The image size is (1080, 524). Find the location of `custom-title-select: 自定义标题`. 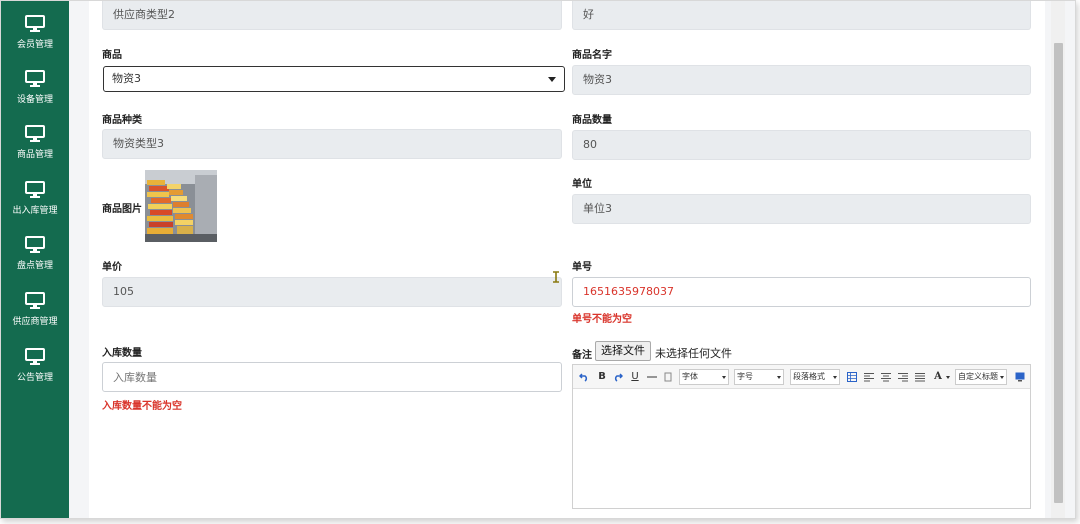

custom-title-select: 自定义标题 is located at coordinates (981, 377).